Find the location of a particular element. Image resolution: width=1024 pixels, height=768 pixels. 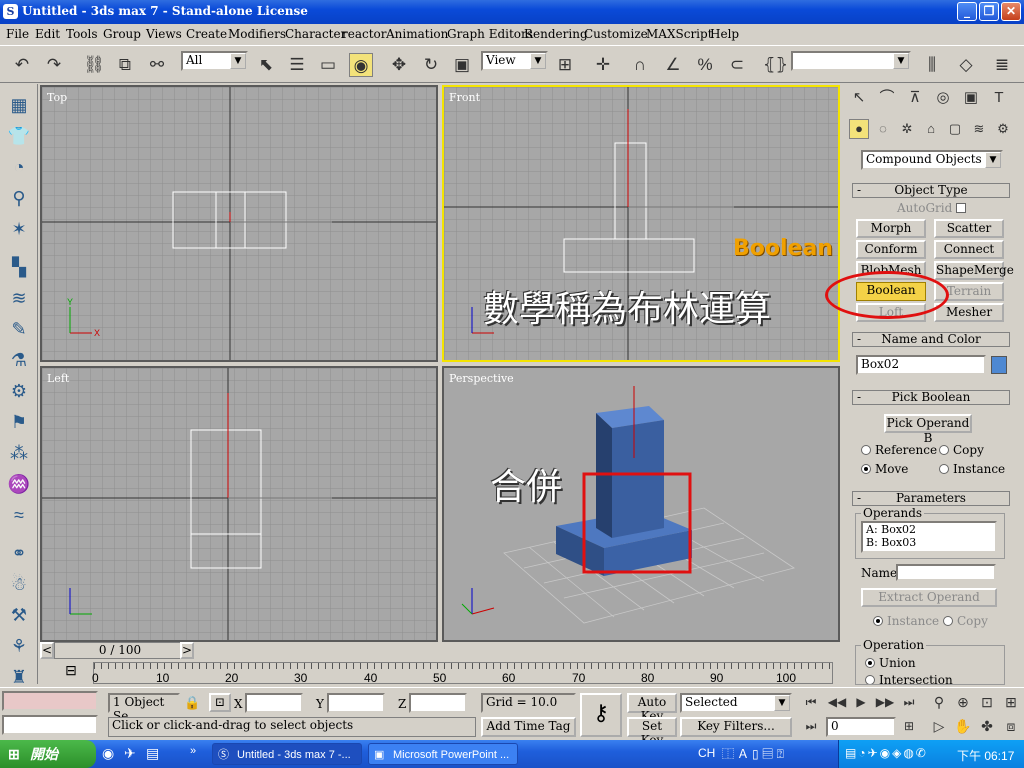

operand-name-input is located at coordinates (946, 572).